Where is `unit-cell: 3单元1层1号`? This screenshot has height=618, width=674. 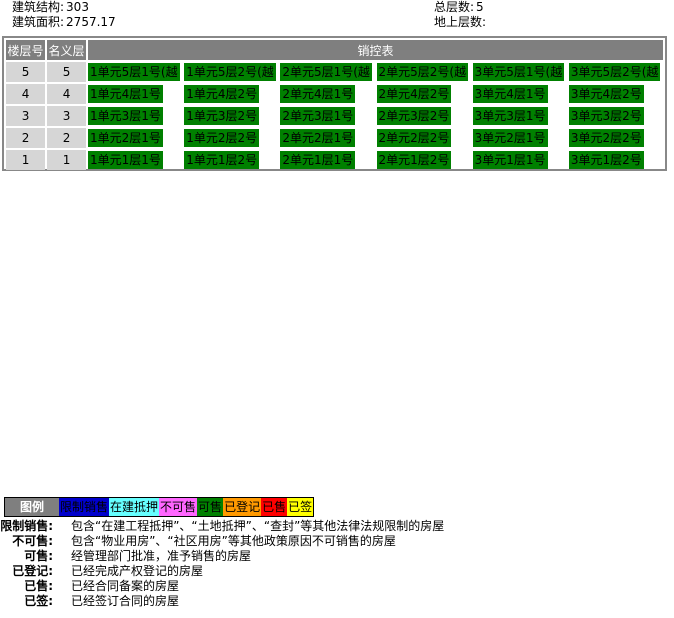 unit-cell: 3单元1层1号 is located at coordinates (519, 160).